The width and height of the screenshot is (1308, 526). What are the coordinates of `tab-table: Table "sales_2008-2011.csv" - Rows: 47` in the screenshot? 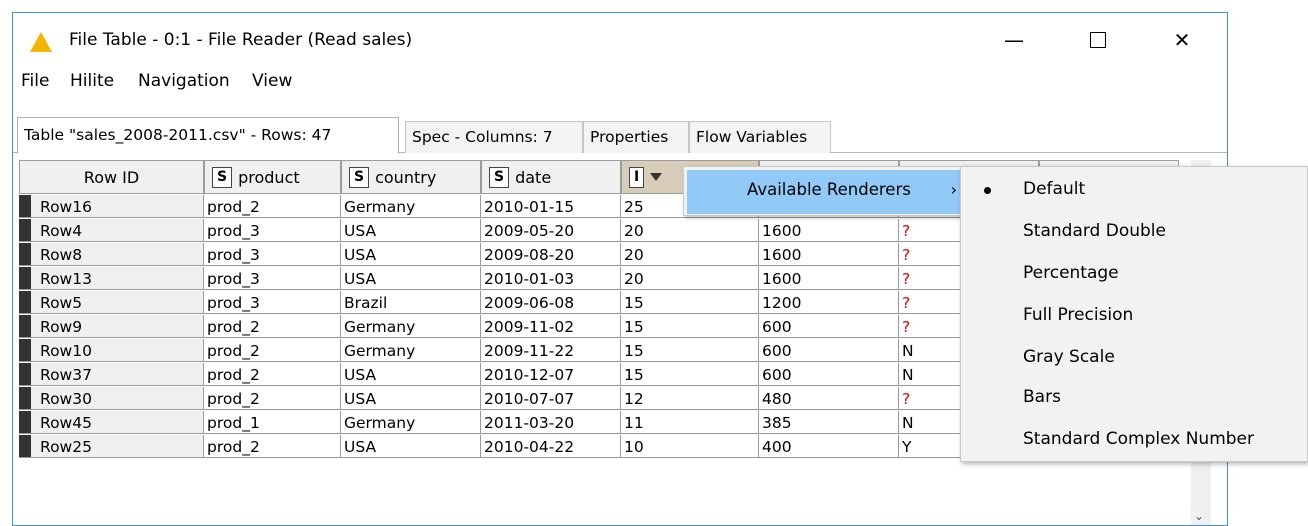 It's located at (208, 135).